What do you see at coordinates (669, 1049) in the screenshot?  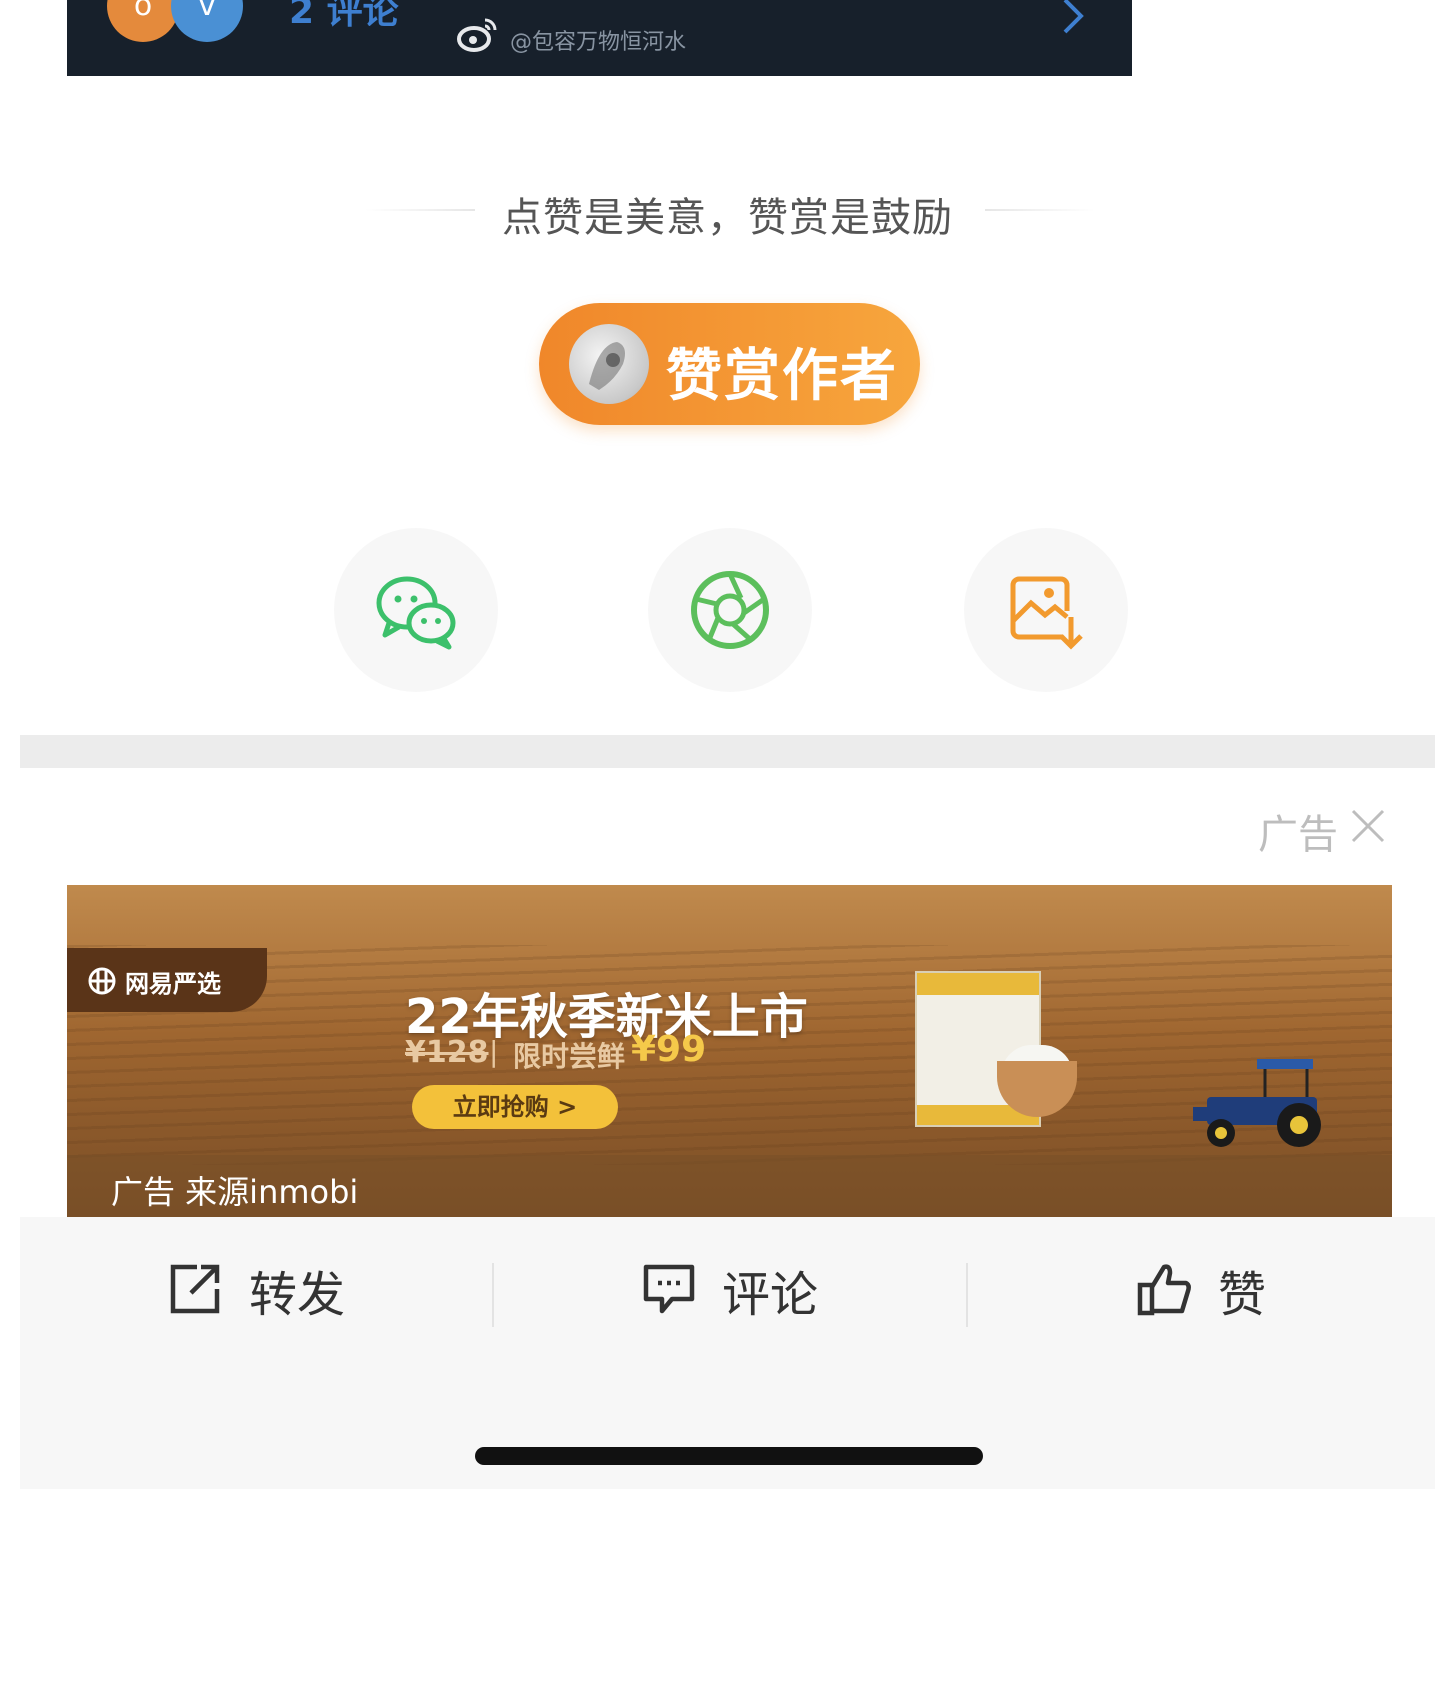 I see `ad-sale-price: ¥99` at bounding box center [669, 1049].